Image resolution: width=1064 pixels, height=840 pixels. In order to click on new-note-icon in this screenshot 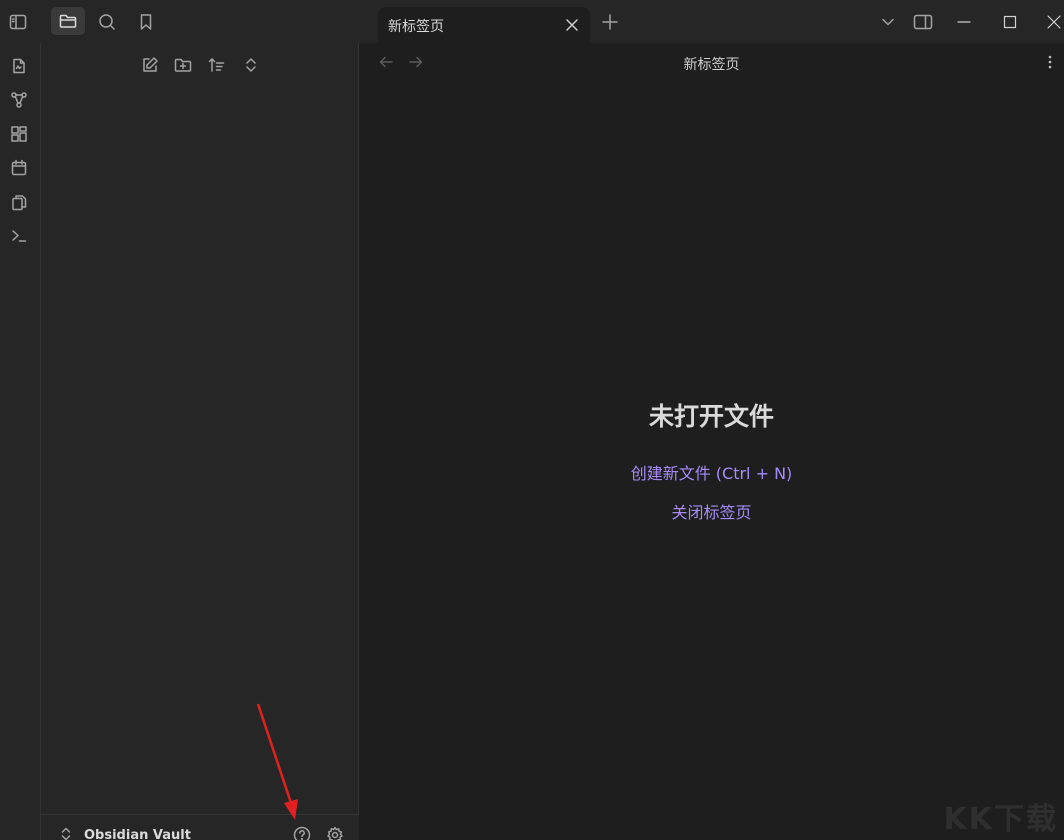, I will do `click(150, 65)`.